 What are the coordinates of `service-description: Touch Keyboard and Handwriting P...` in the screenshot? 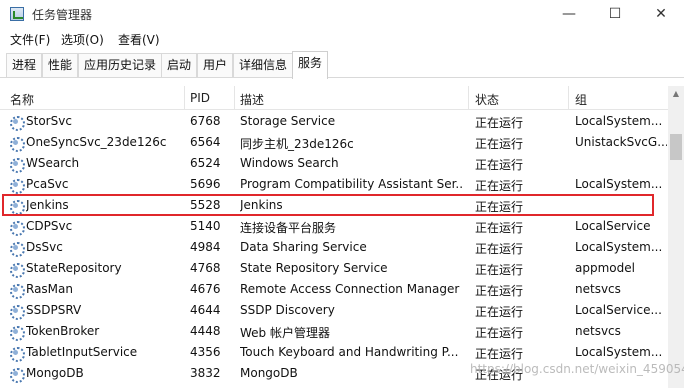 It's located at (349, 352).